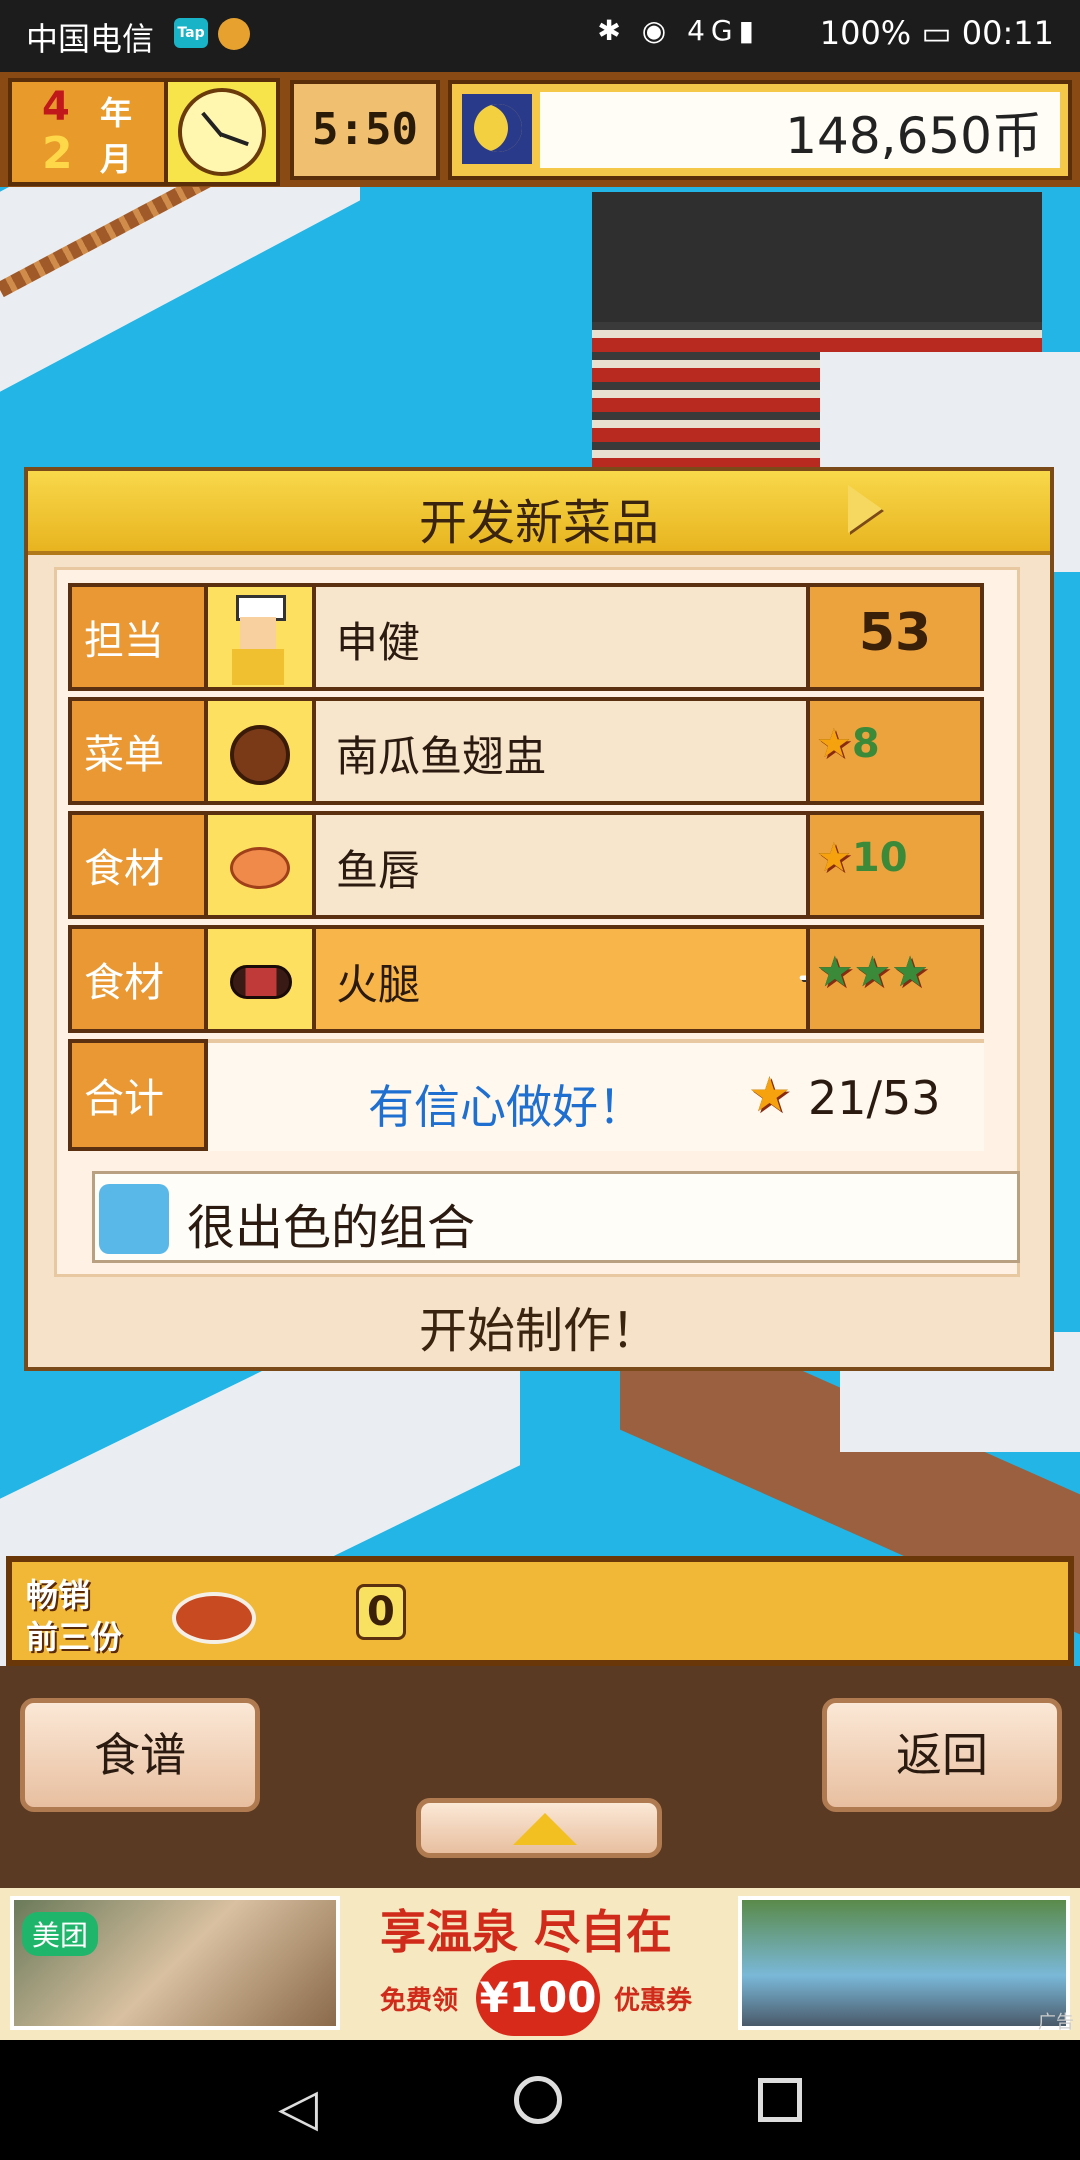  I want to click on up-arrow-icon, so click(545, 1829).